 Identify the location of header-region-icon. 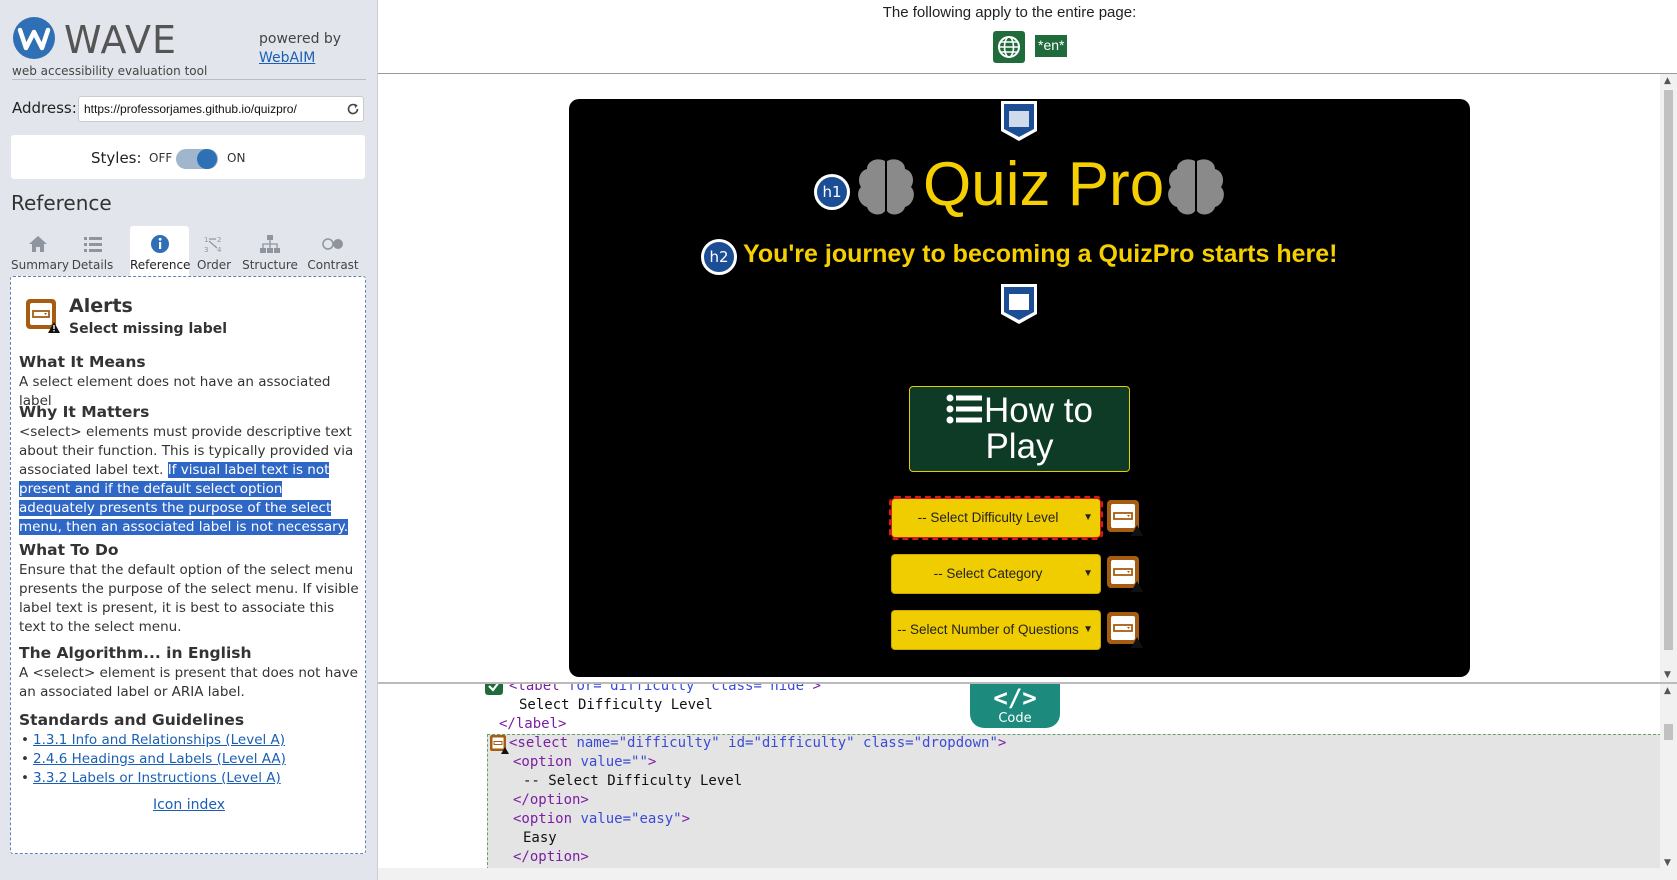
(1019, 121).